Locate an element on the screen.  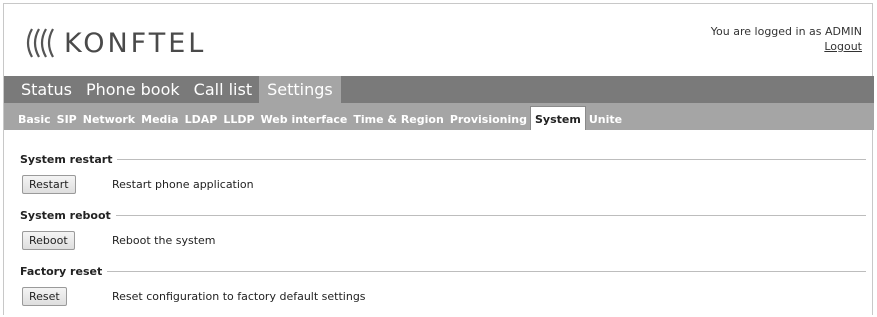
login-status: You are logged in as ADMIN is located at coordinates (786, 31).